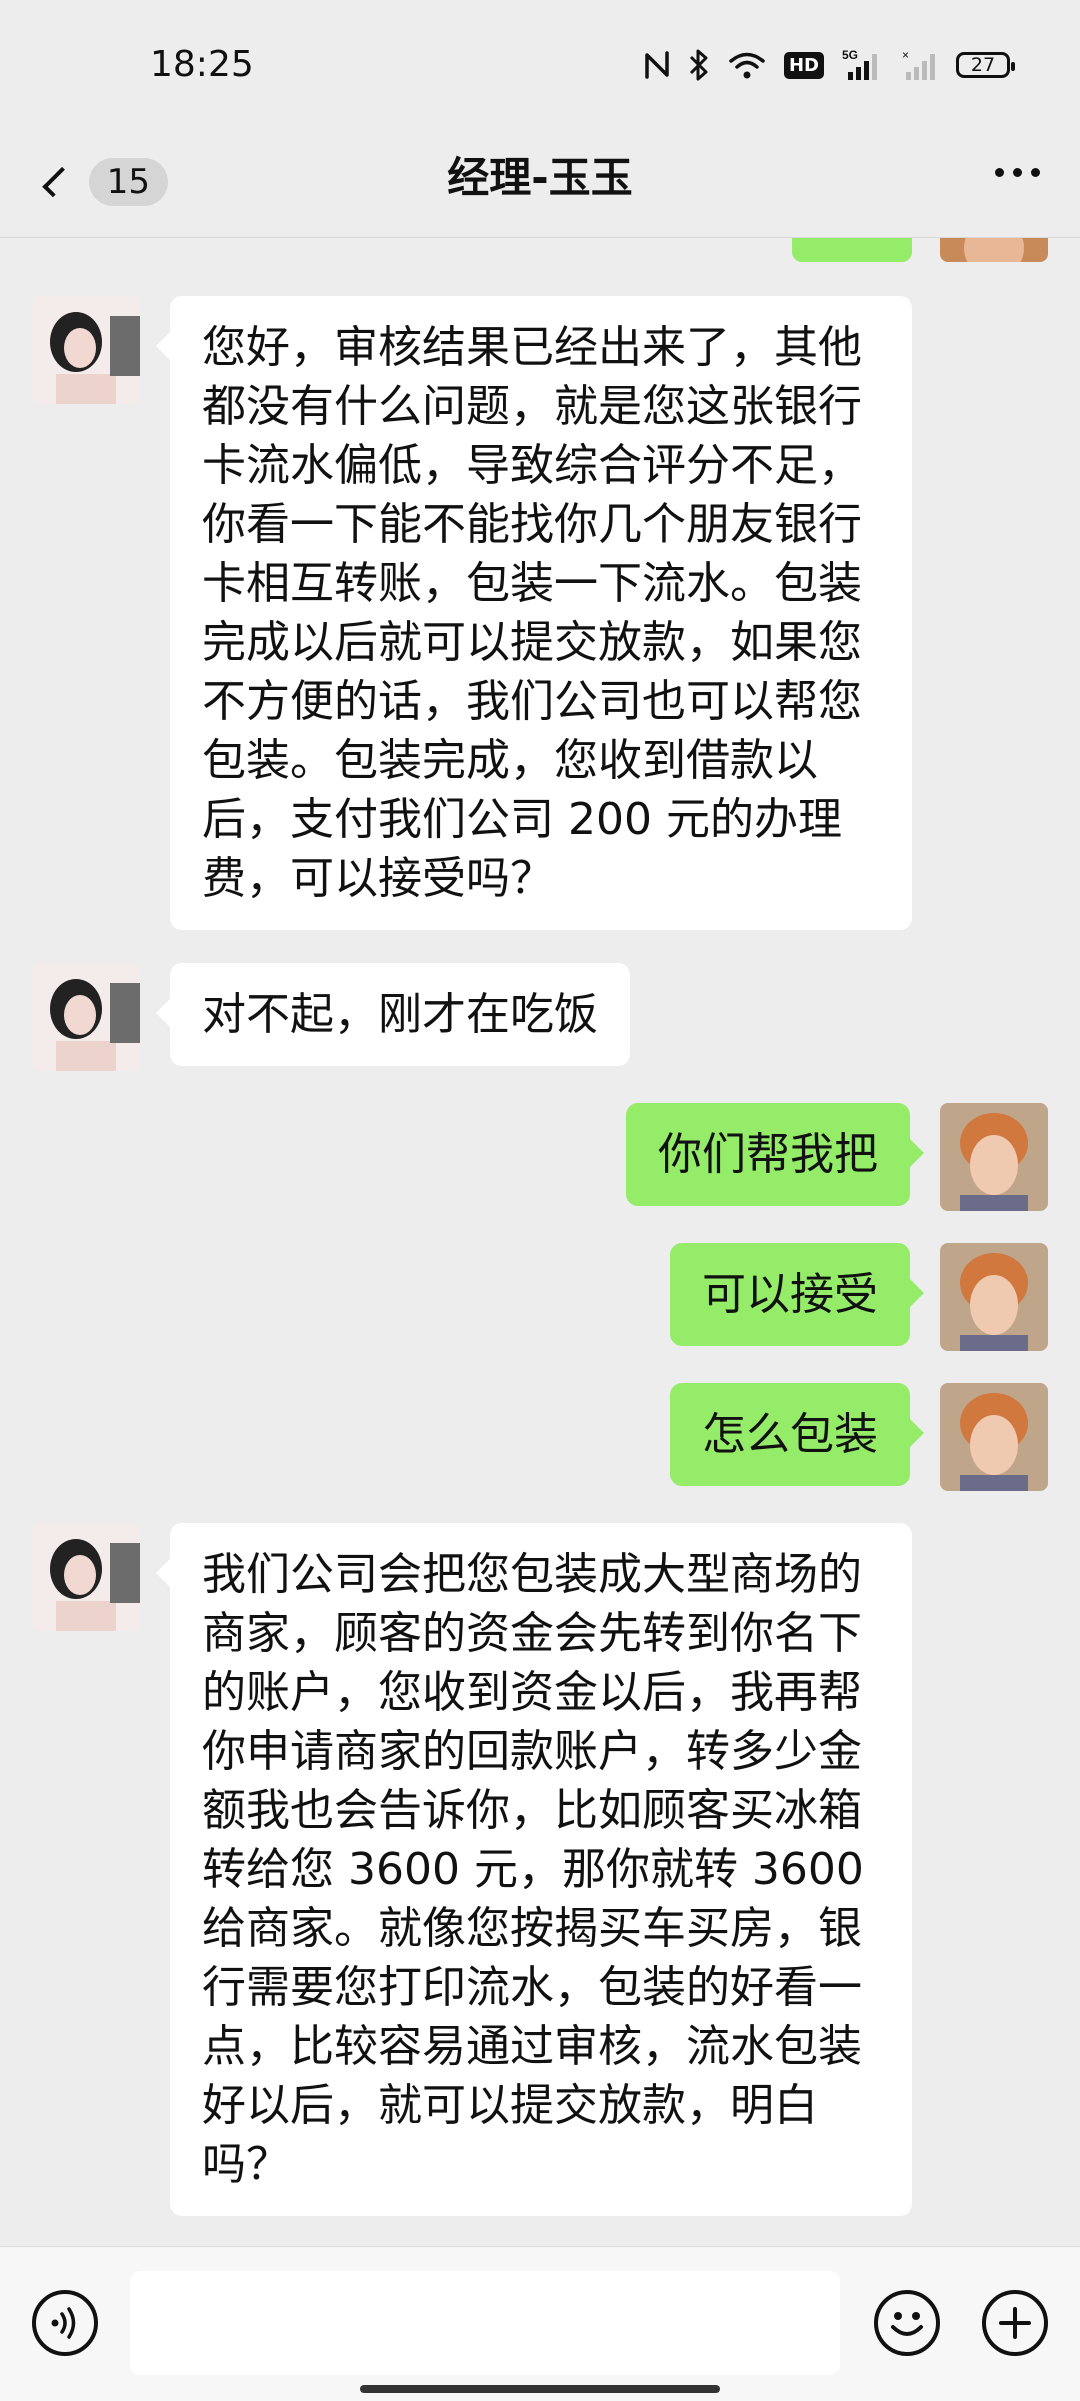 This screenshot has height=2401, width=1080. I want to click on signal-2-icon: ×, so click(920, 65).